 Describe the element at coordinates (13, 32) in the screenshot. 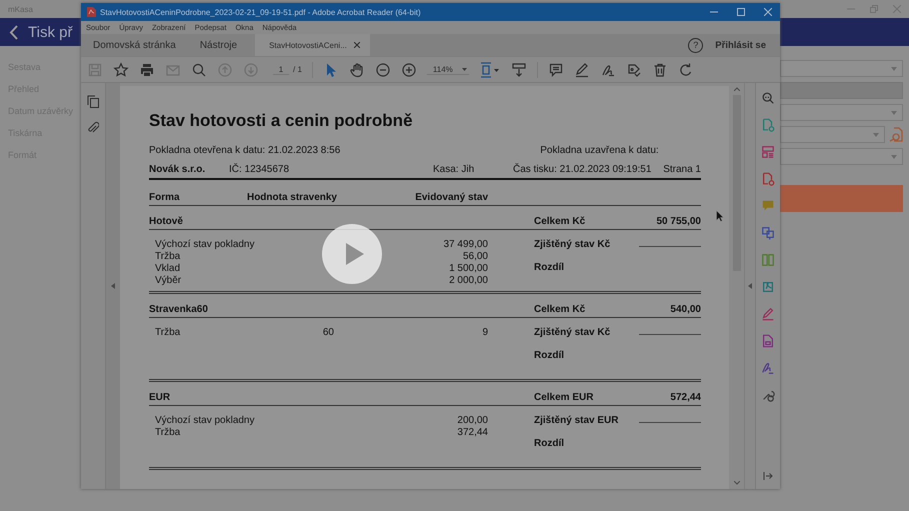

I see `back-icon` at that location.